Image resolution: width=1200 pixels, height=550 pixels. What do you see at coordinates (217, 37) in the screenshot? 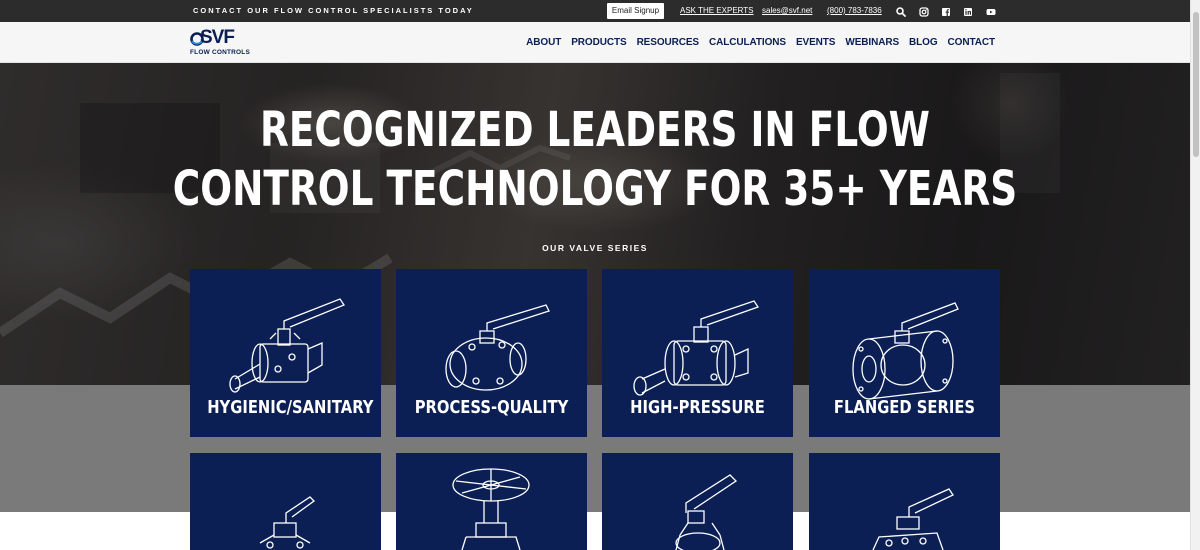
I see `logo-text: SVF` at bounding box center [217, 37].